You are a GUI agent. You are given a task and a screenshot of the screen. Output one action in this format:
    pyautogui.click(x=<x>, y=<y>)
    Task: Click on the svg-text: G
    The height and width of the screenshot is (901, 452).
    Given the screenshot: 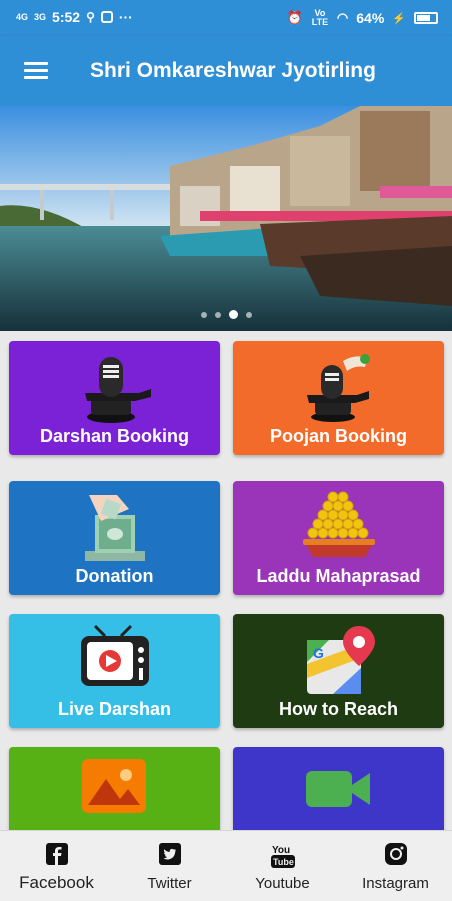 What is the action you would take?
    pyautogui.click(x=318, y=653)
    